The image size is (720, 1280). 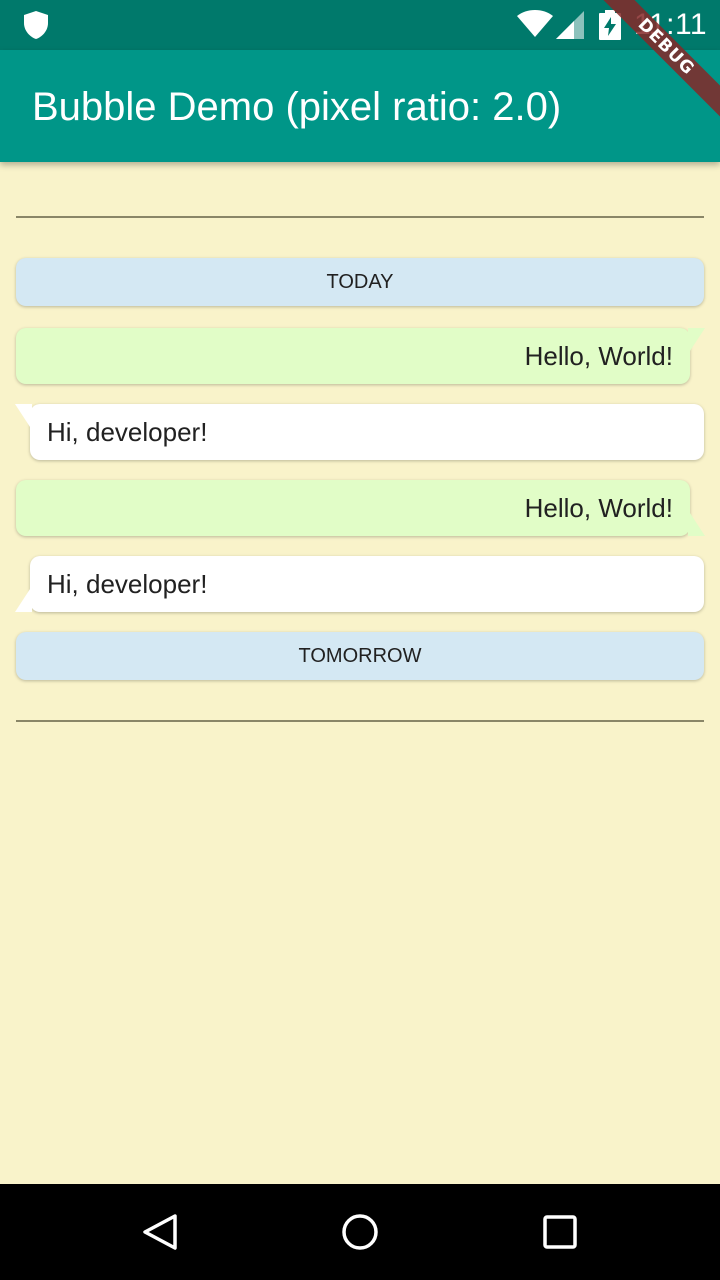 I want to click on divider-top, so click(x=360, y=217).